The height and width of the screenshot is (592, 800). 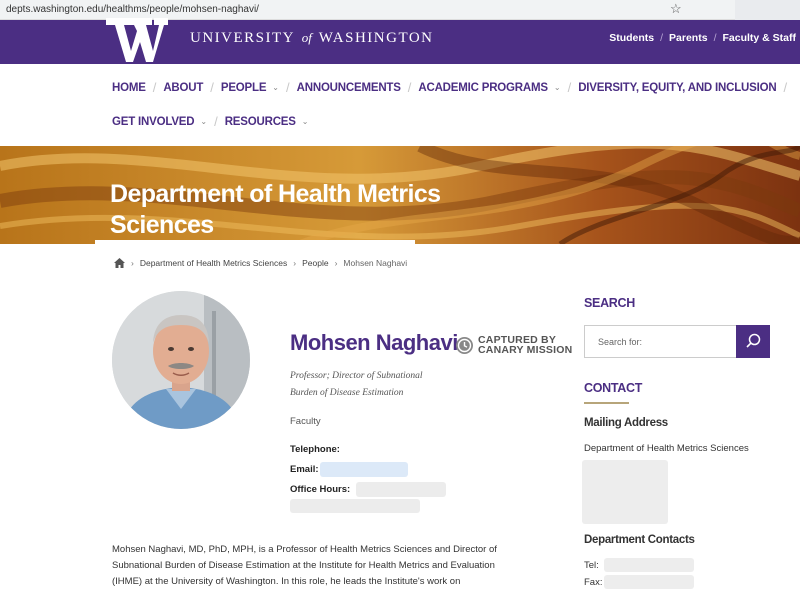 I want to click on title-underline-divider, so click(x=255, y=243).